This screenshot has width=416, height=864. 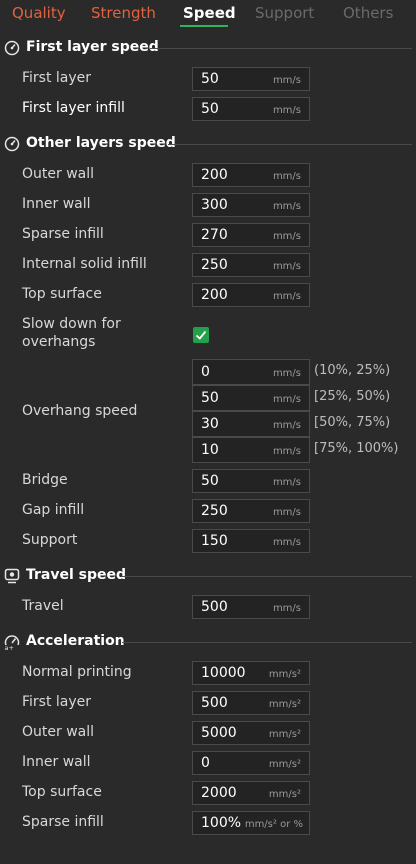 I want to click on bridge-label: Bridge, so click(x=45, y=480).